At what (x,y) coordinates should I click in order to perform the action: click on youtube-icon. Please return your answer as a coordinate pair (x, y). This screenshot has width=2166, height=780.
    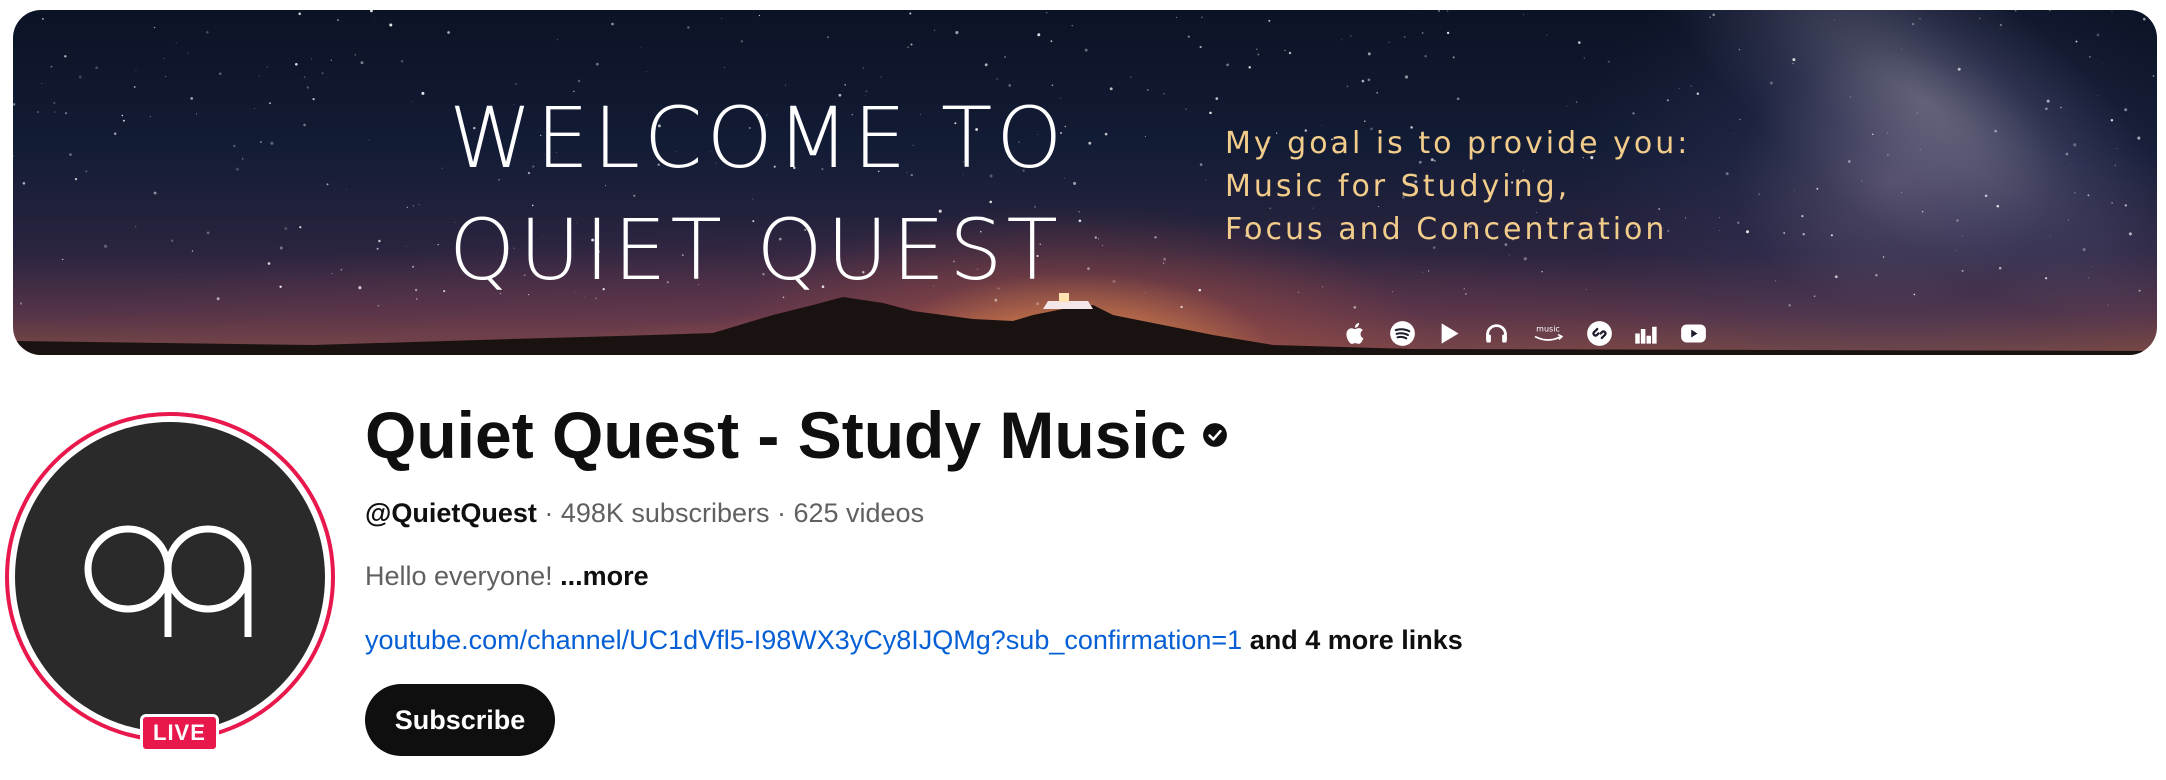
    Looking at the image, I should click on (1693, 333).